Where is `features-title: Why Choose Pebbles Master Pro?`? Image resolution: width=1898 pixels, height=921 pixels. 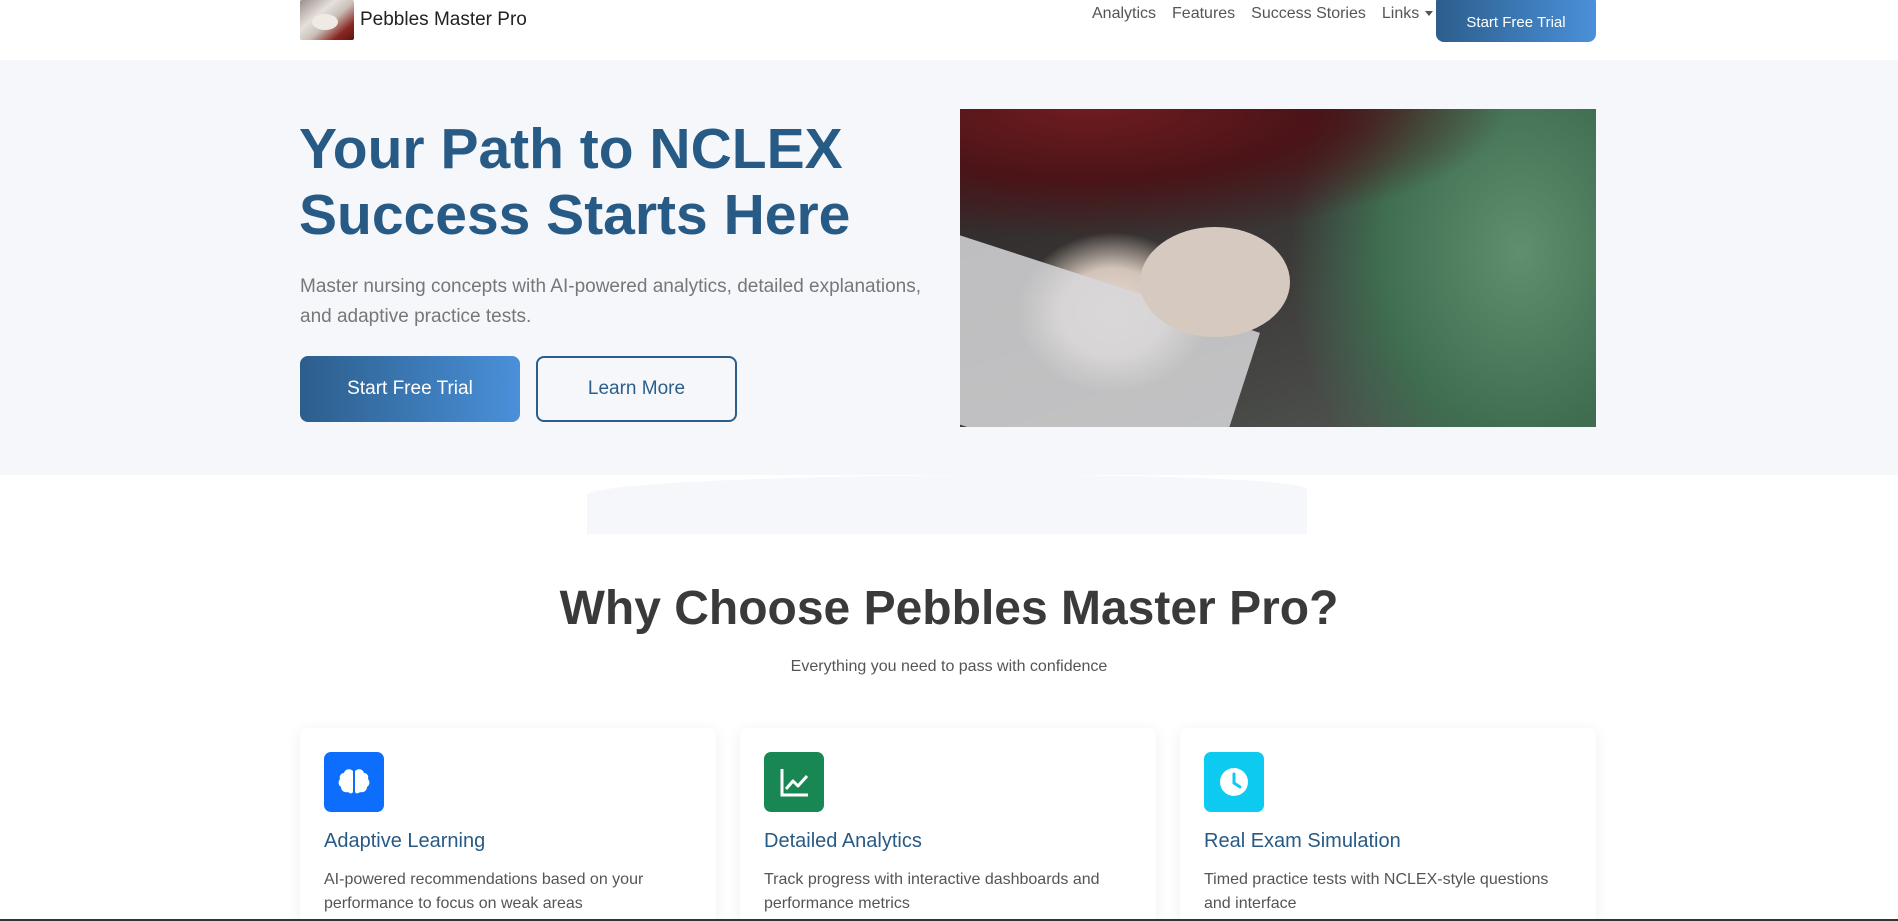 features-title: Why Choose Pebbles Master Pro? is located at coordinates (949, 608).